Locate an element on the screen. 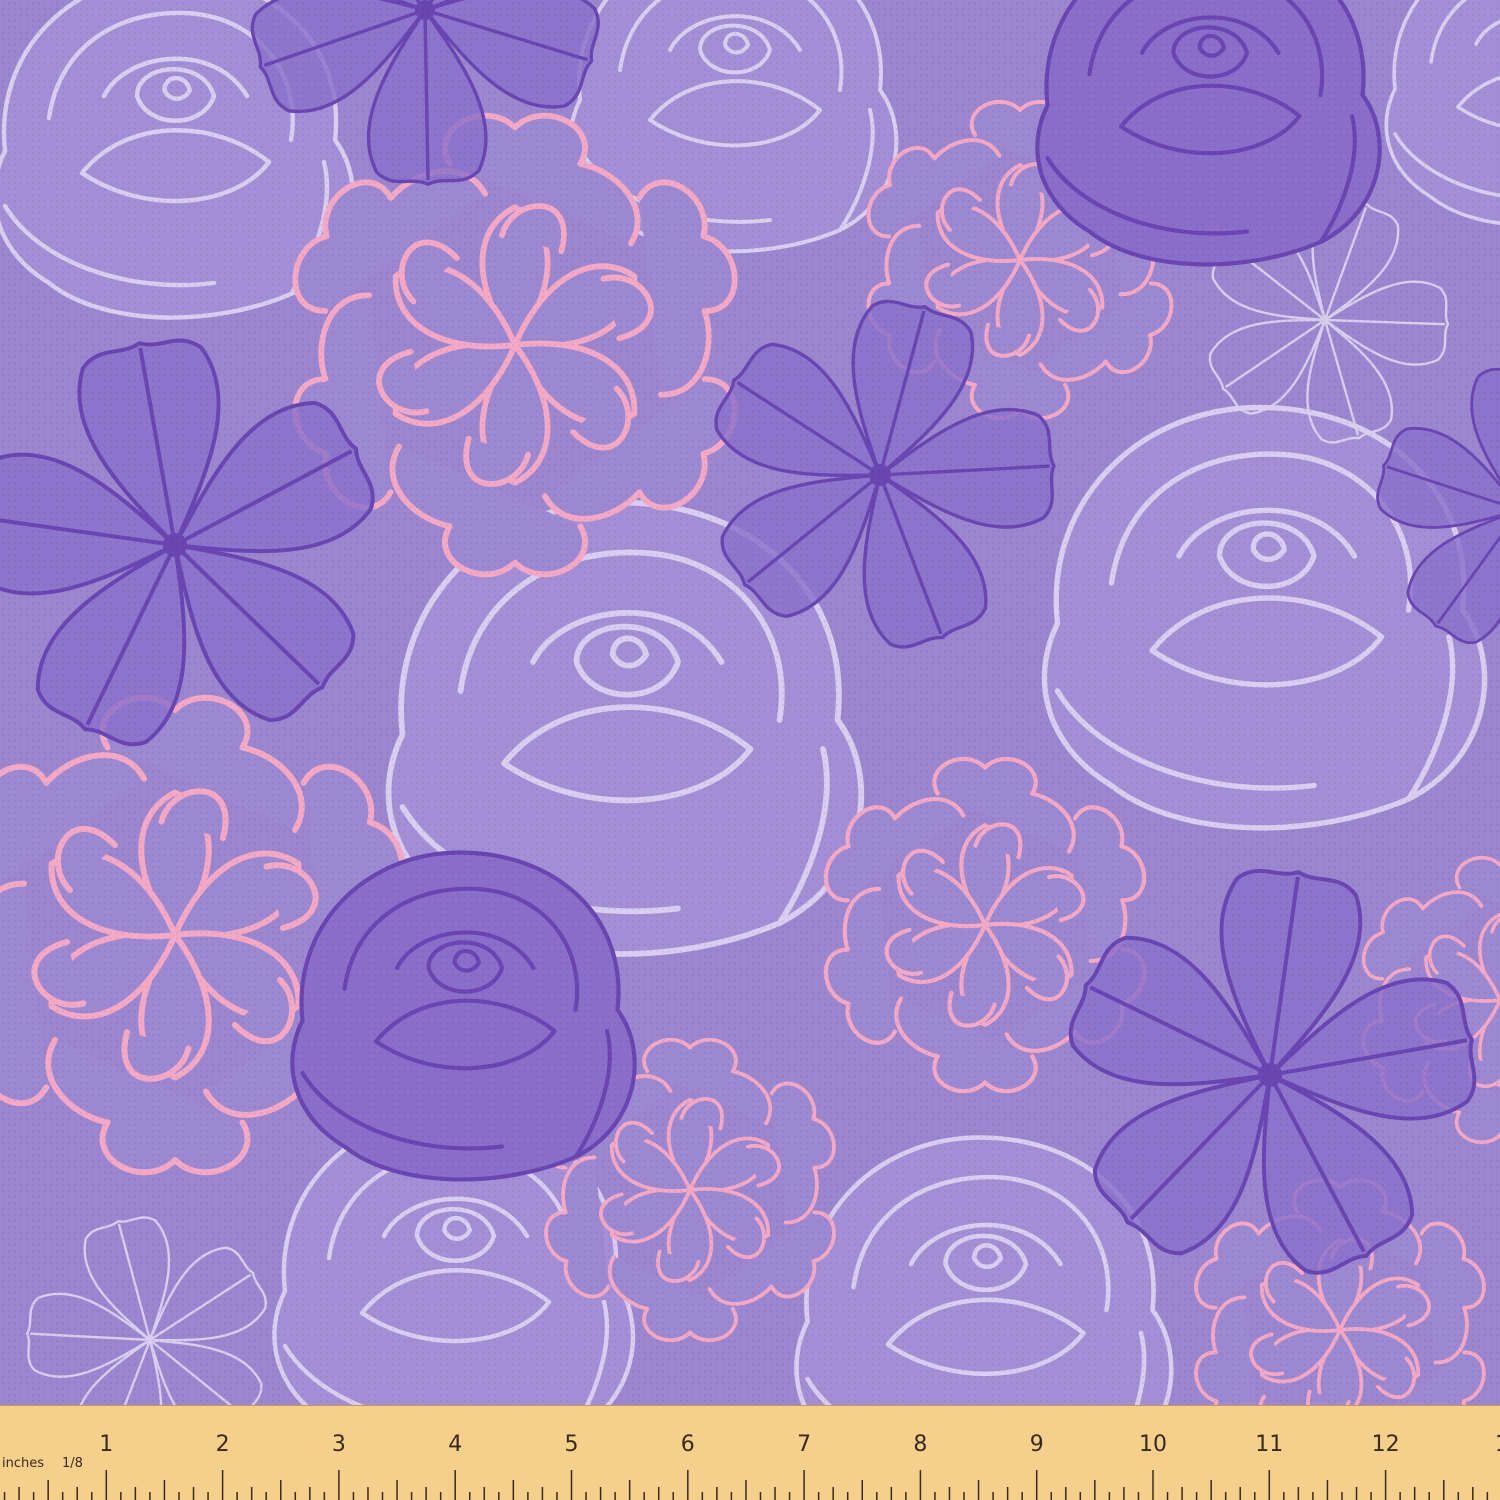 This screenshot has height=1500, width=1500. ruler-number: 8 is located at coordinates (920, 1444).